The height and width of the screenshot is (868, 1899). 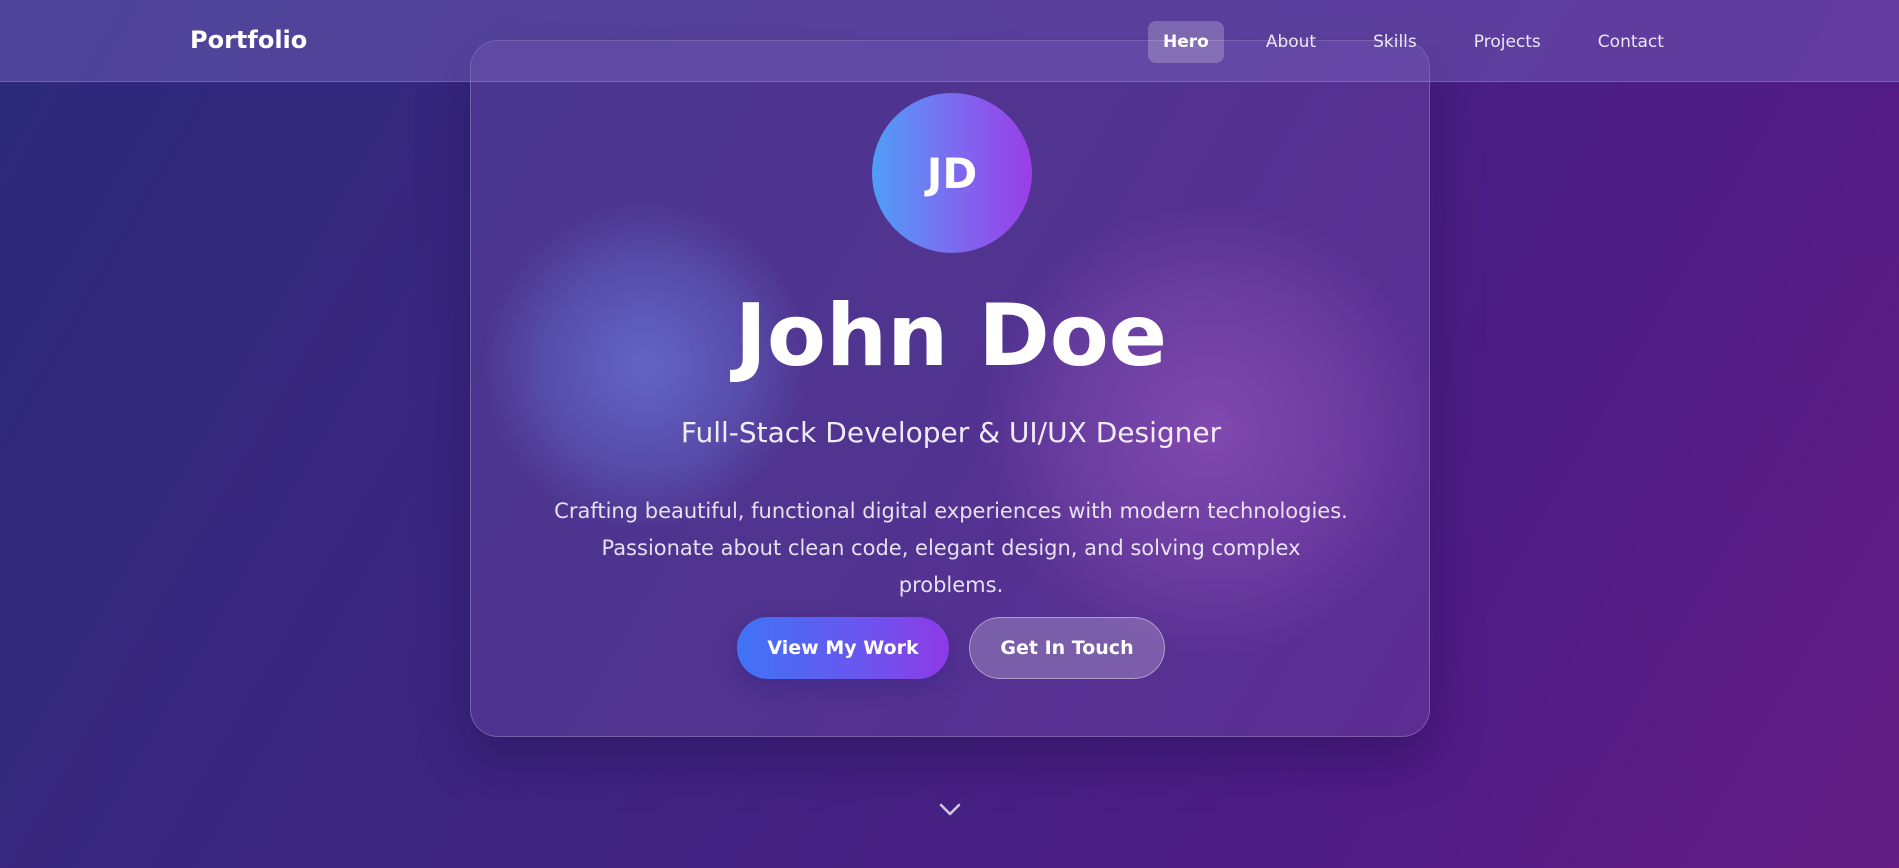 I want to click on get-in-touch-button: Get In Touch, so click(x=1067, y=648).